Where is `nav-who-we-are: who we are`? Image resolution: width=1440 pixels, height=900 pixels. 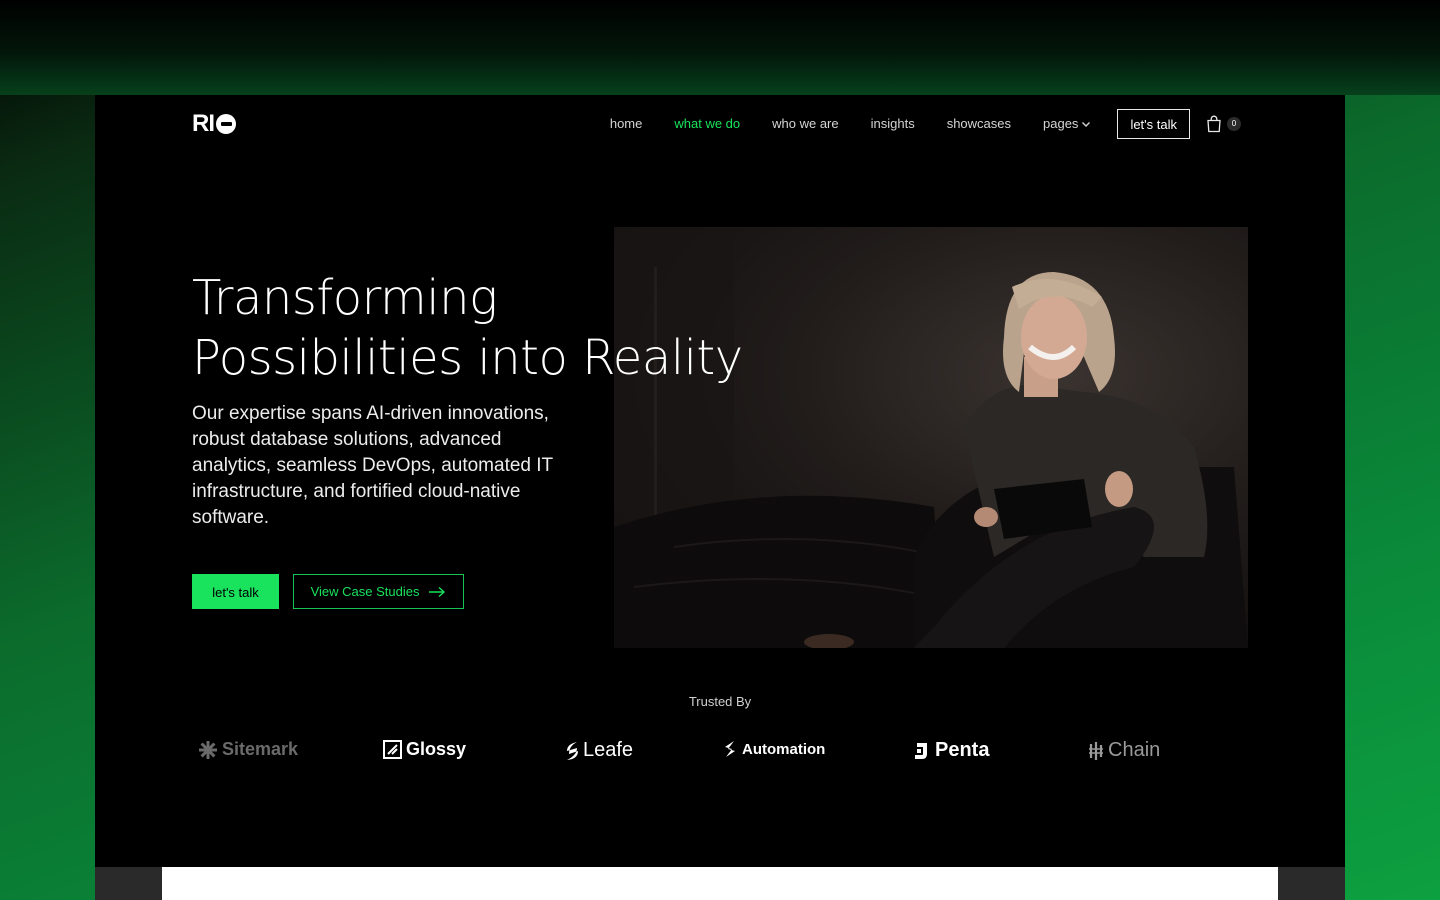
nav-who-we-are: who we are is located at coordinates (805, 123).